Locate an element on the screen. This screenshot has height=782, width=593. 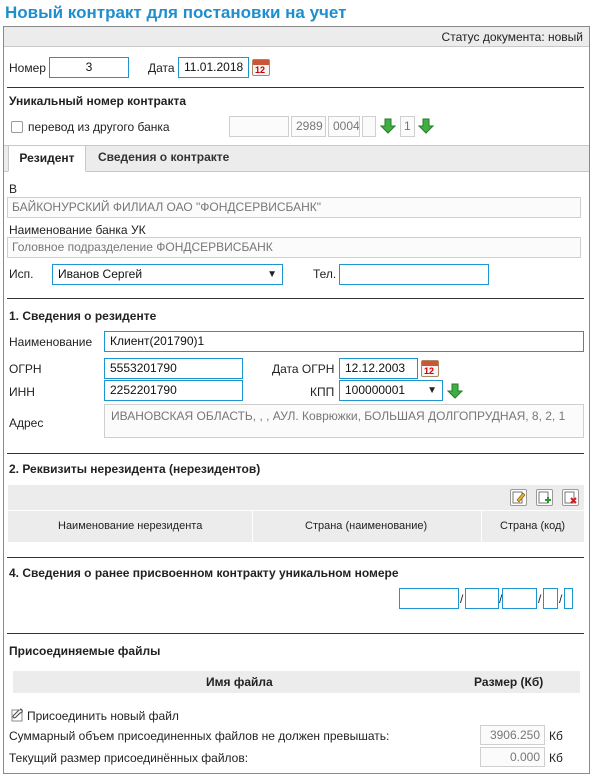
current-size-unit: Кб is located at coordinates (556, 758).